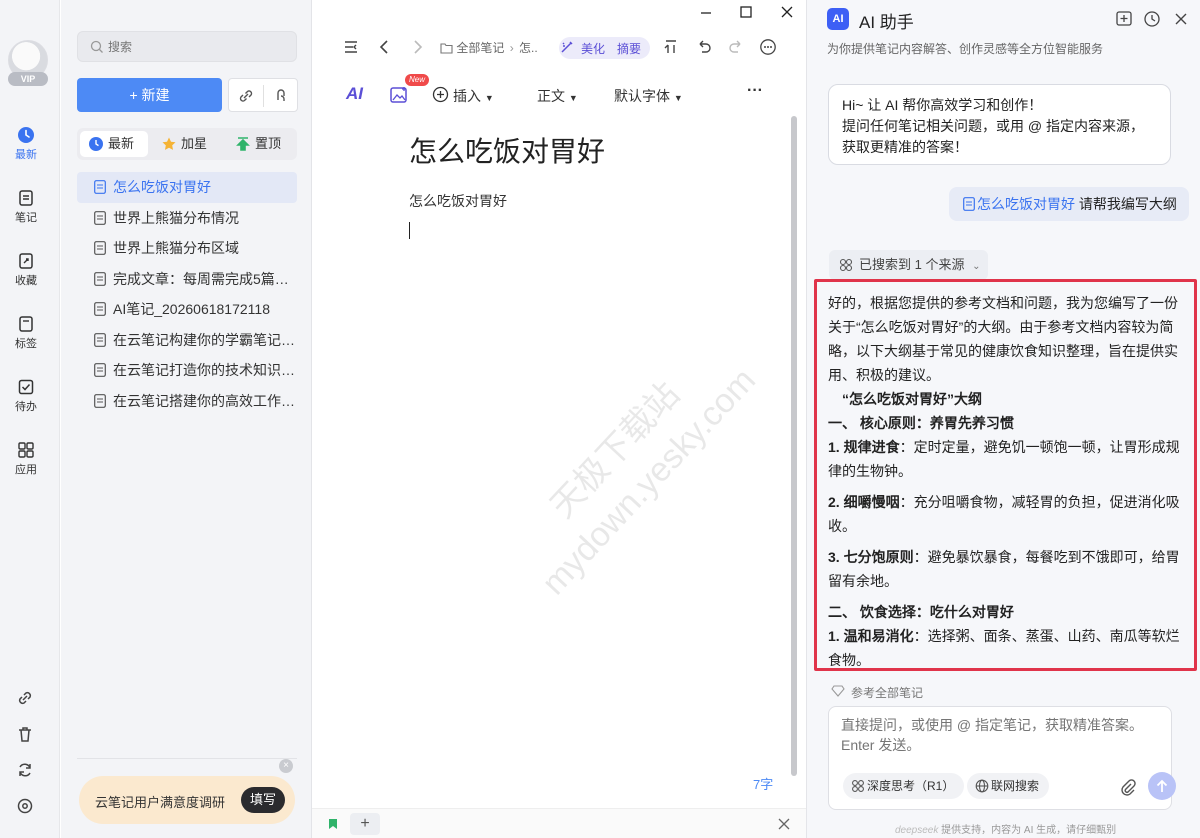 Image resolution: width=1200 pixels, height=838 pixels. I want to click on font-select: 默认字体 ▼, so click(648, 96).